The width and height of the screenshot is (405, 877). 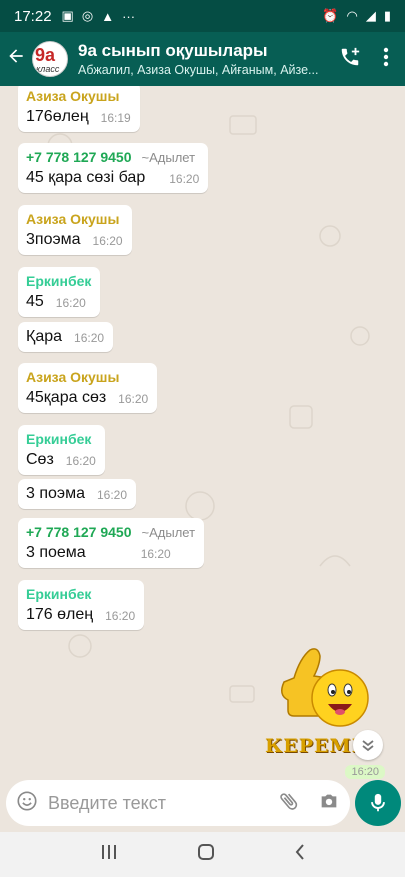 I want to click on chevron-down-icon, so click(x=368, y=746).